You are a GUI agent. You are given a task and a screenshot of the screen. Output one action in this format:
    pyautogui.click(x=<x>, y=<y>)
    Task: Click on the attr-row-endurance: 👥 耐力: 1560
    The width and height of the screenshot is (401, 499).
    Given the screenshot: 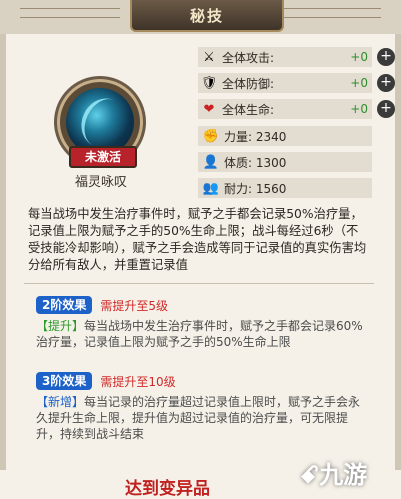 What is the action you would take?
    pyautogui.click(x=285, y=188)
    